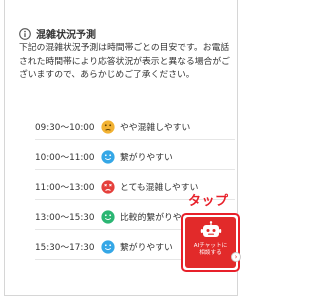 The width and height of the screenshot is (320, 300). I want to click on forecast-row: 09:30〜10:00 やや混雑しやすい, so click(112, 126).